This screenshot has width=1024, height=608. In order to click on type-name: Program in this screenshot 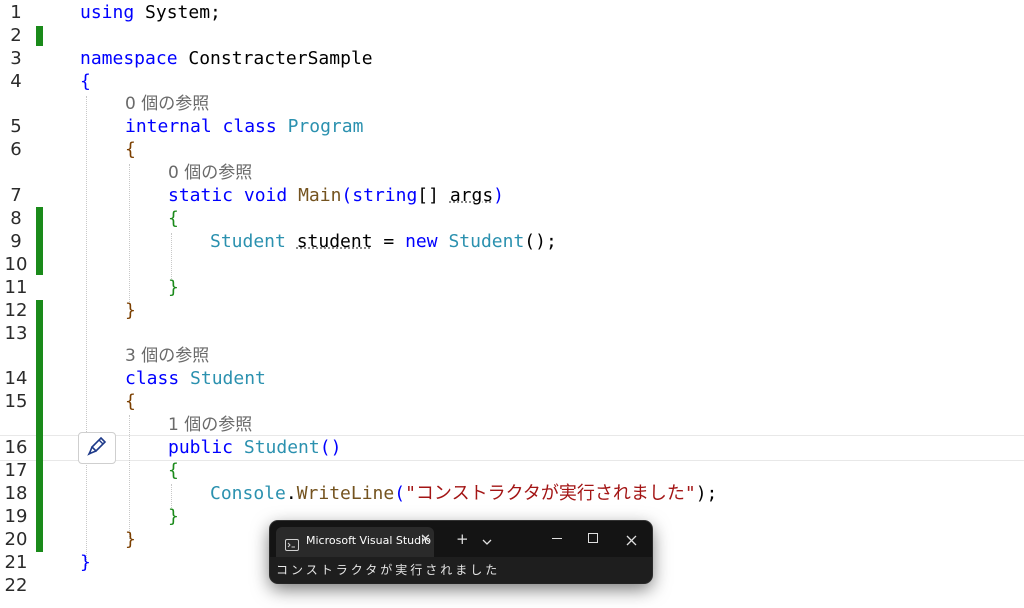, I will do `click(325, 126)`.